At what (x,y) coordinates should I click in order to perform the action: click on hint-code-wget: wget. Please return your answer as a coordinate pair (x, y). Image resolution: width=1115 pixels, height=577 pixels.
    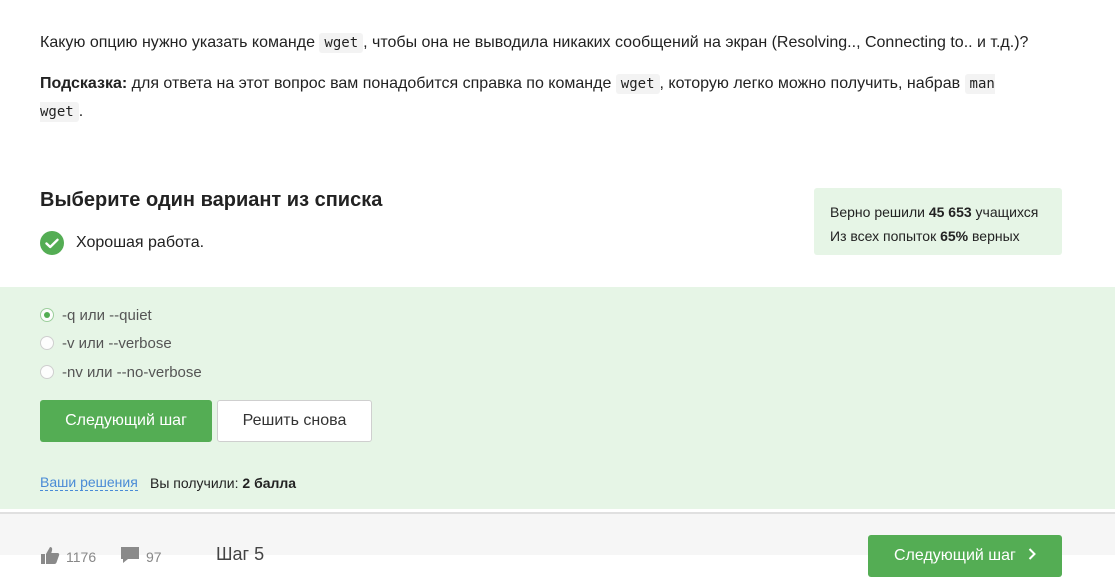
    Looking at the image, I should click on (637, 84).